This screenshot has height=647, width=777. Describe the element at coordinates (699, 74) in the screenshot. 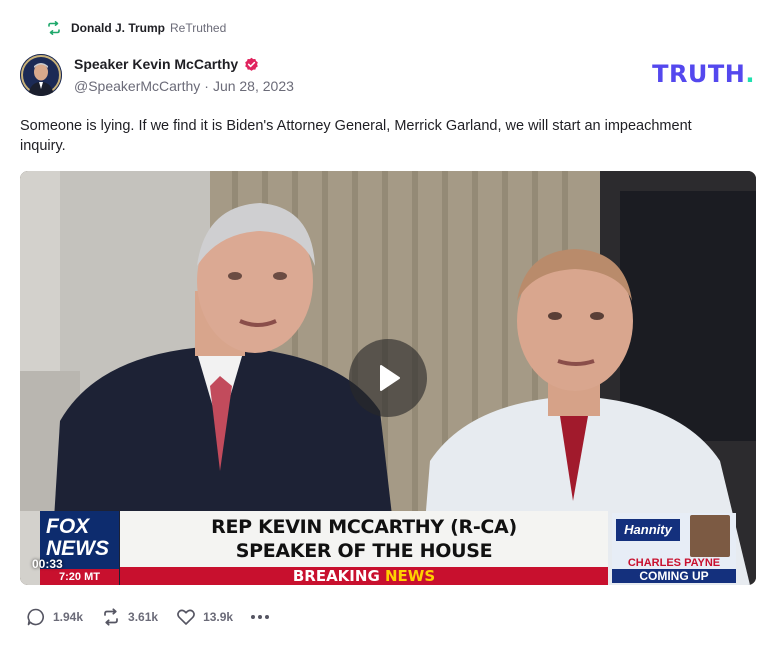

I see `truth-logo-text: TRUTH` at that location.